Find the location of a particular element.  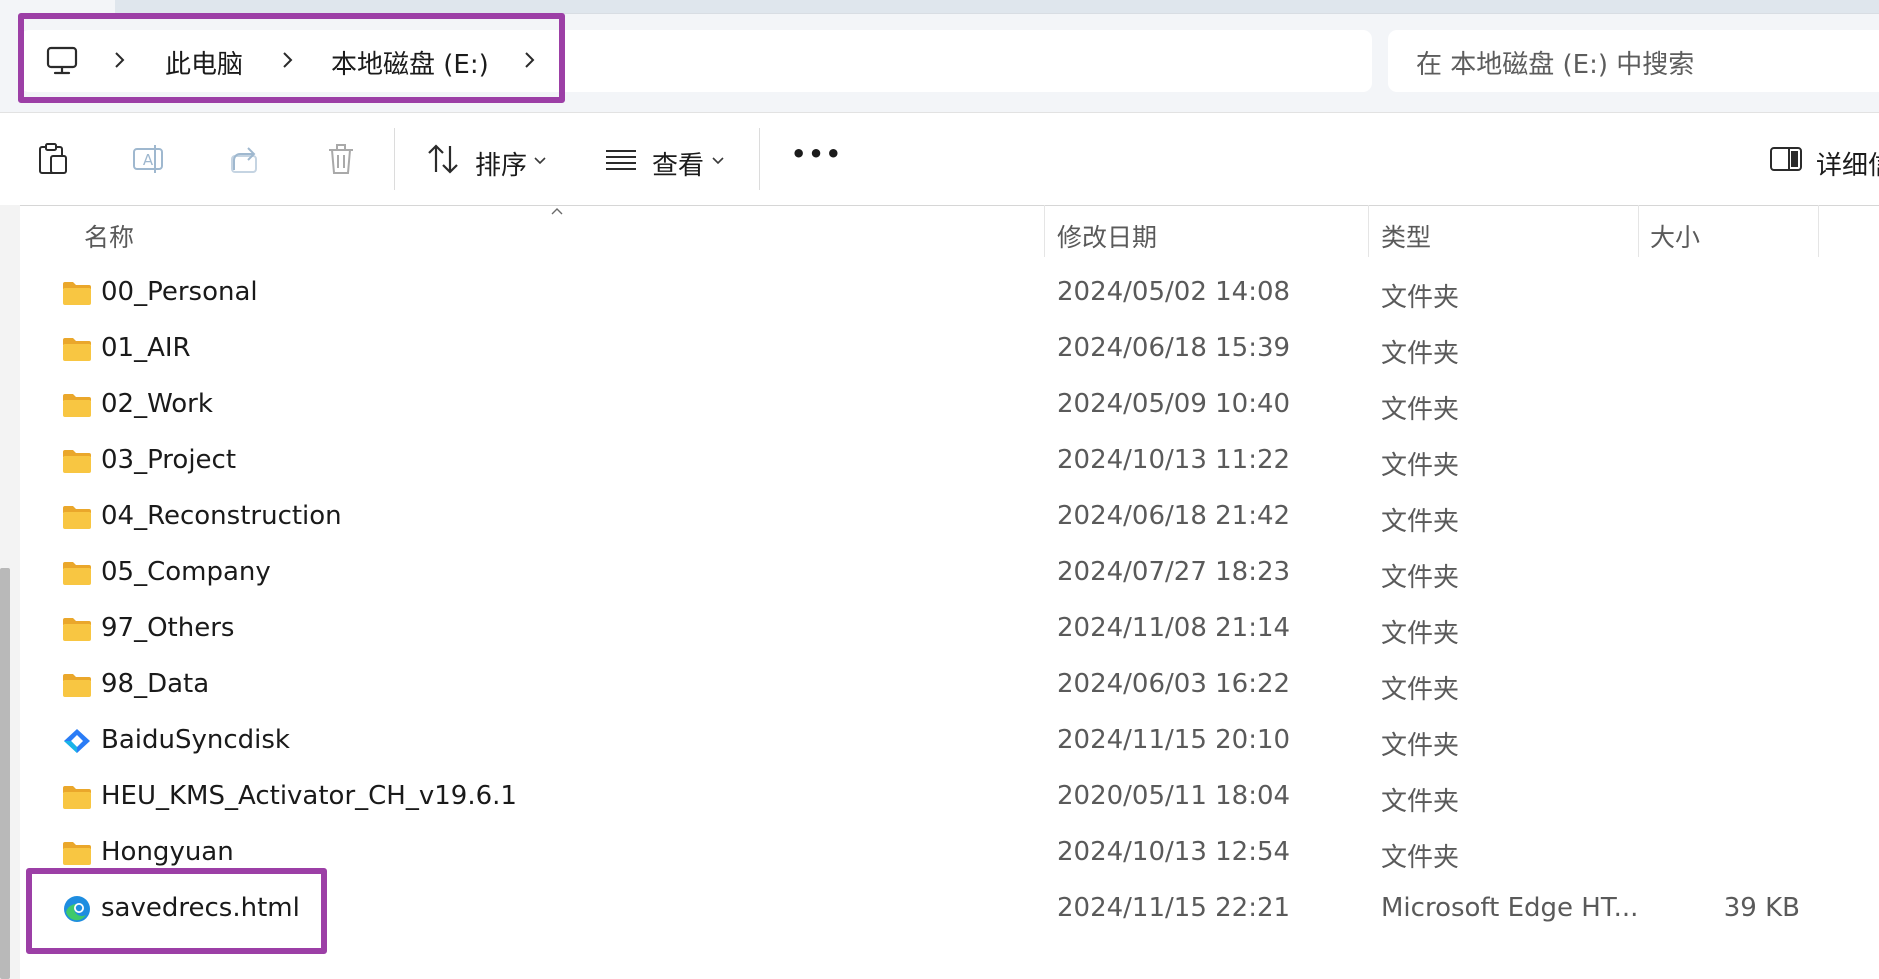

sort-icon is located at coordinates (443, 159).